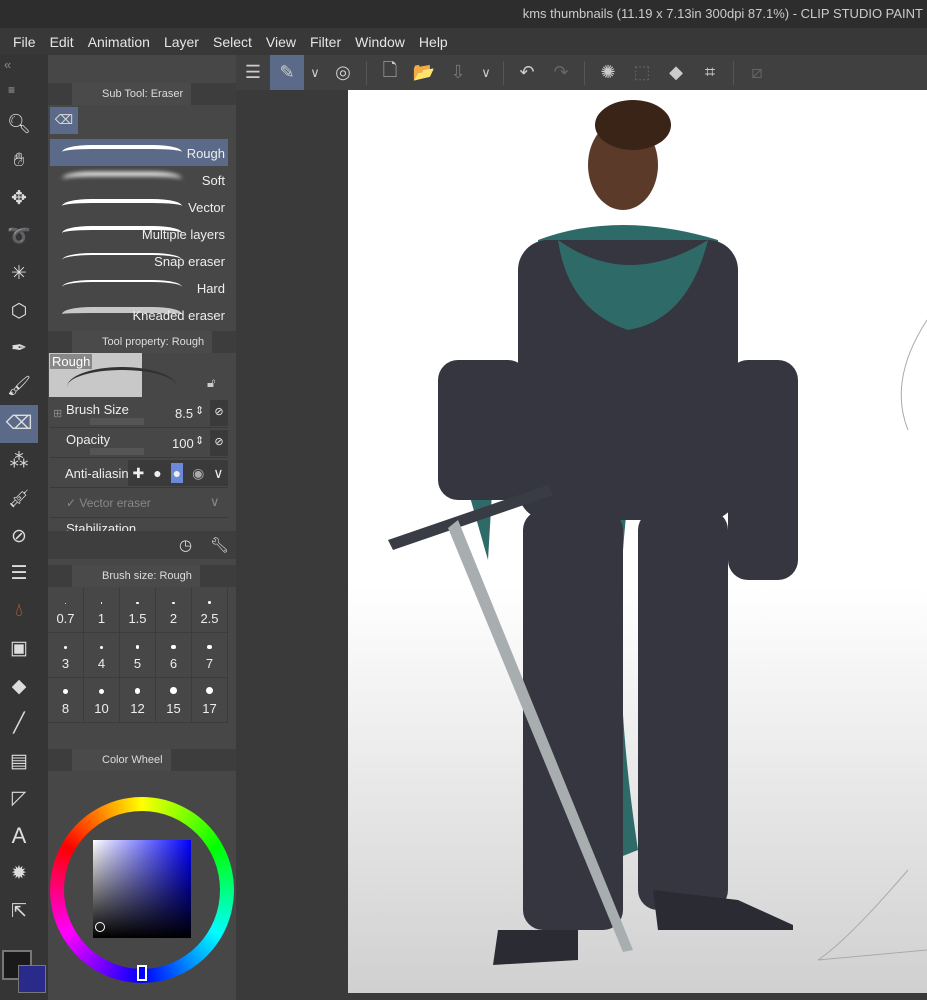  Describe the element at coordinates (198, 473) in the screenshot. I see `aa-strong-icon: ◉` at that location.